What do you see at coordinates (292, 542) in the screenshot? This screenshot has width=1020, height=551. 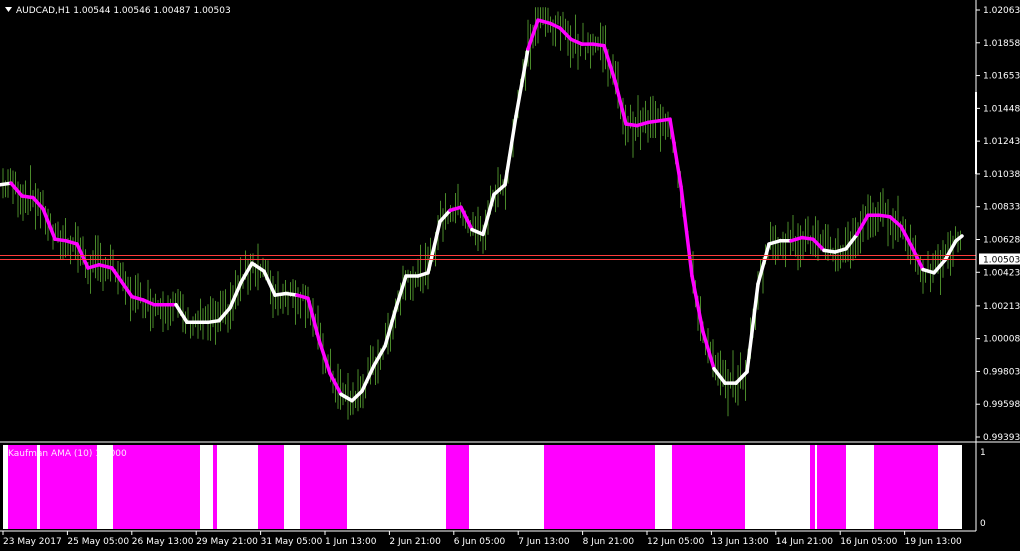 I see `time-tick-label: 31 May 05:00` at bounding box center [292, 542].